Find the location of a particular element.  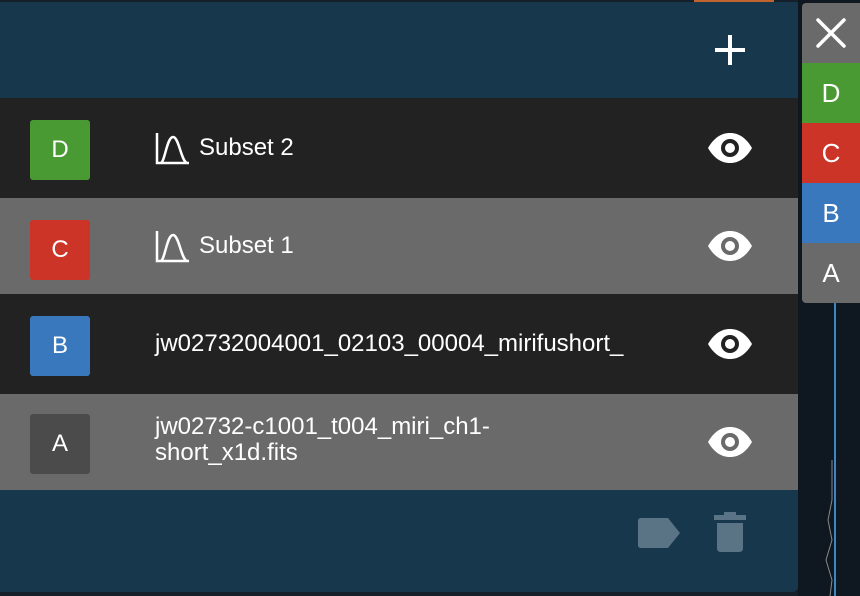

layer-name: jw02732004001_02103_00004_mirifushort_ is located at coordinates (389, 343).